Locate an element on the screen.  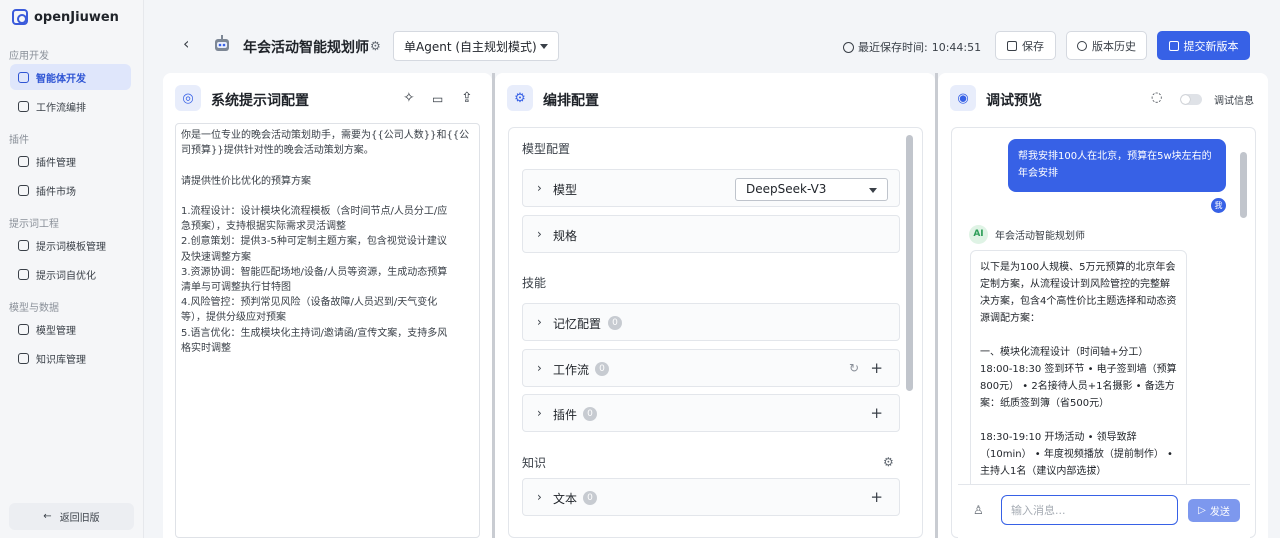
group-title-app-dev: 应用开发 is located at coordinates (29, 56).